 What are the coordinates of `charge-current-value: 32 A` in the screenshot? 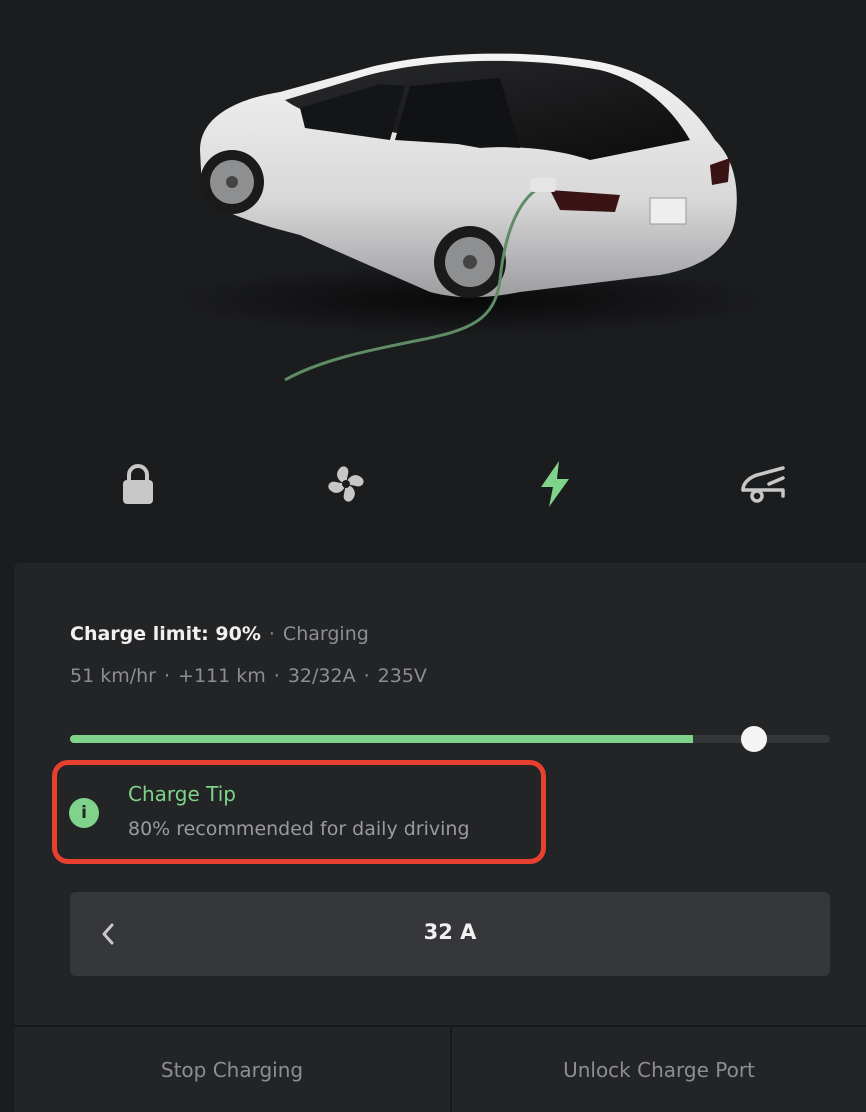 It's located at (450, 932).